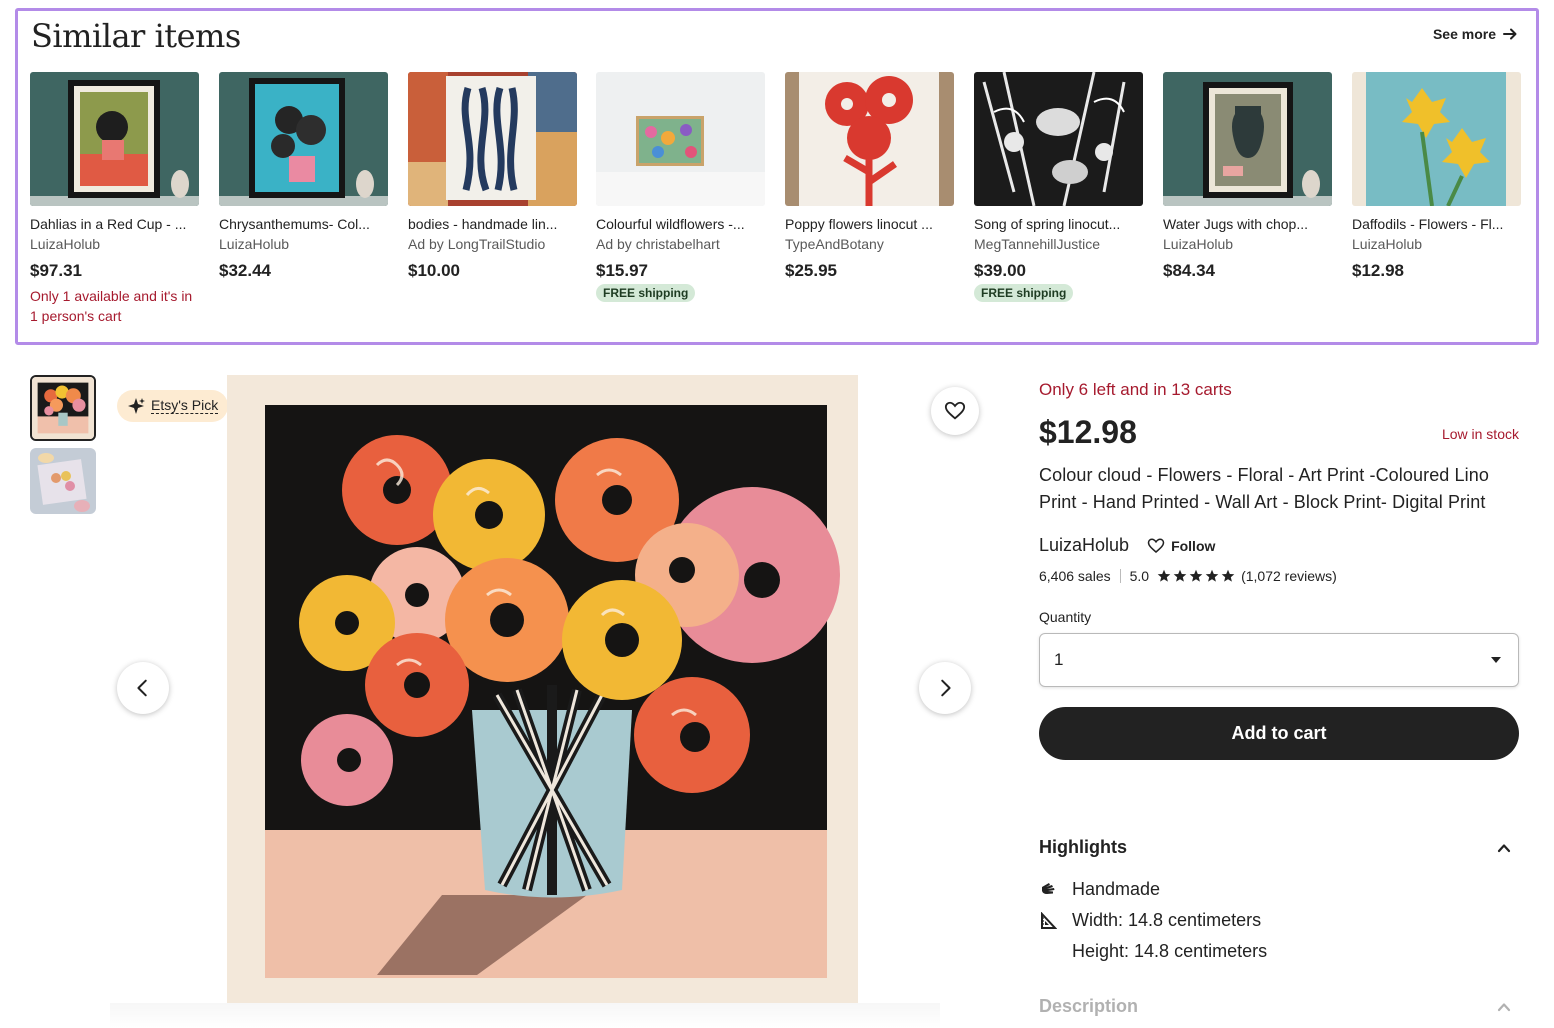  I want to click on similar-item-price: $39.00, so click(1000, 270).